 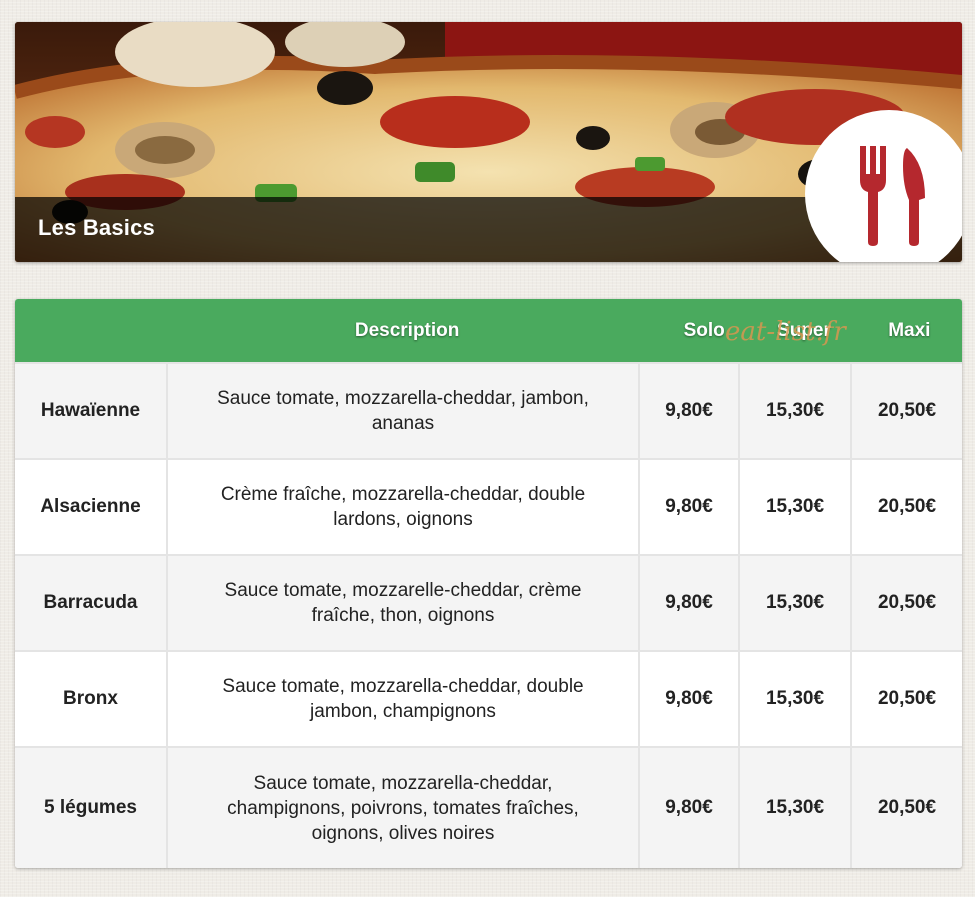 What do you see at coordinates (704, 330) in the screenshot?
I see `header-solo: Solo` at bounding box center [704, 330].